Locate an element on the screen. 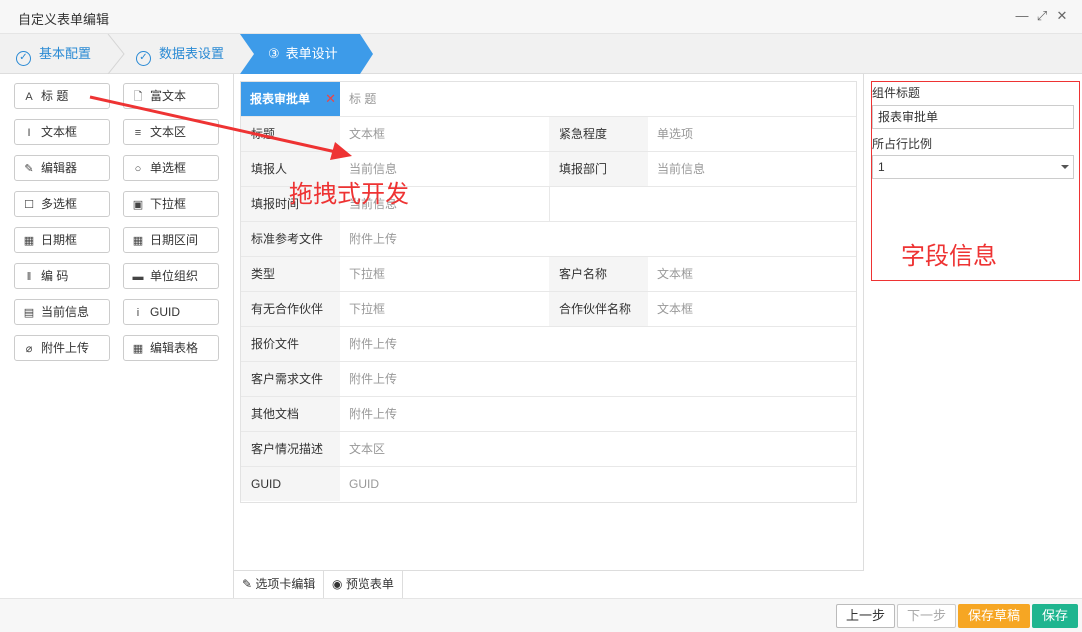  toolbox-item: ○ 单选框 is located at coordinates (171, 168).